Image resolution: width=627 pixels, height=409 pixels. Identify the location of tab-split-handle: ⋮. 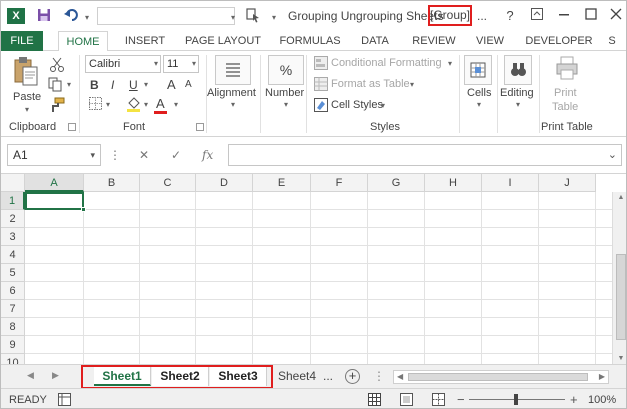
(379, 376).